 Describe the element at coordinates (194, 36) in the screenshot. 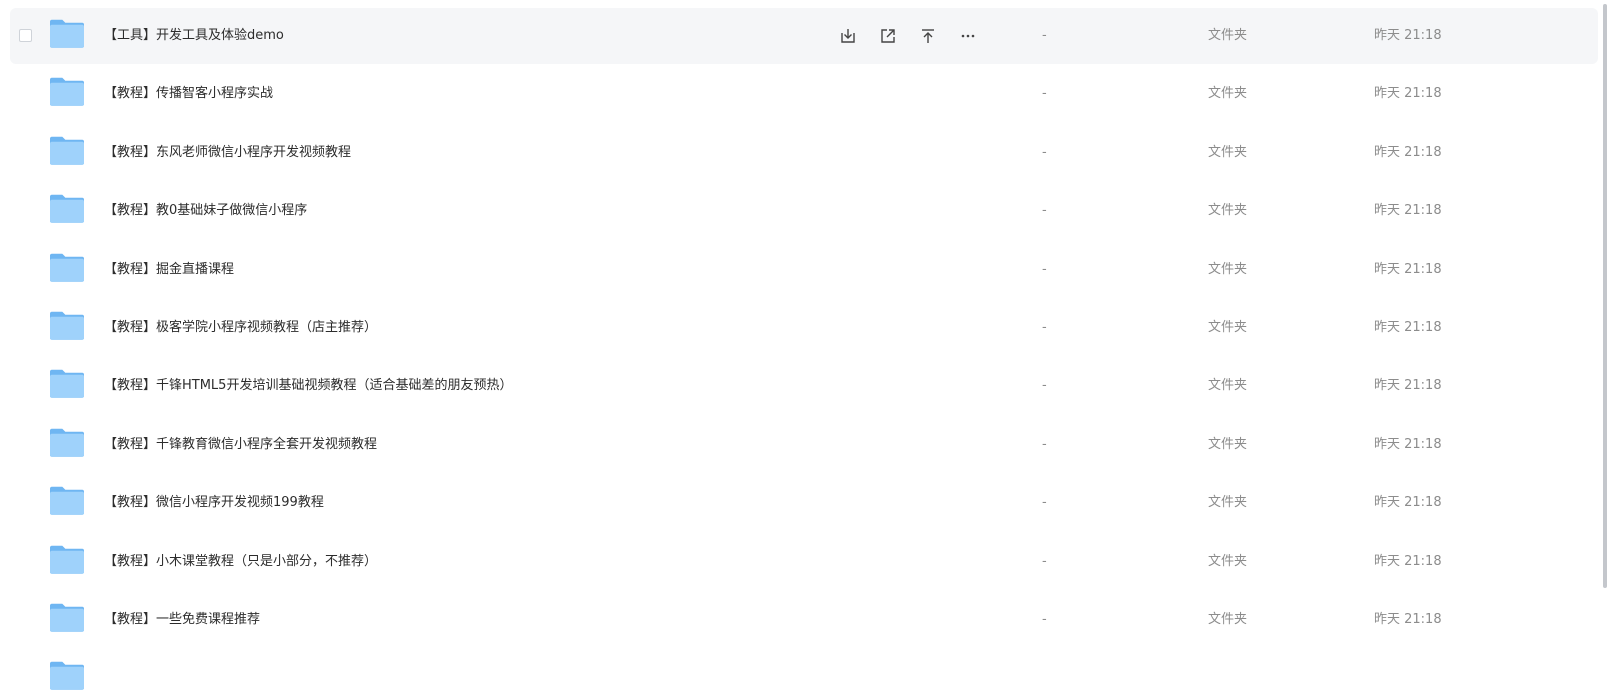

I see `file-name: 【工具】开发工具及体验demo` at that location.